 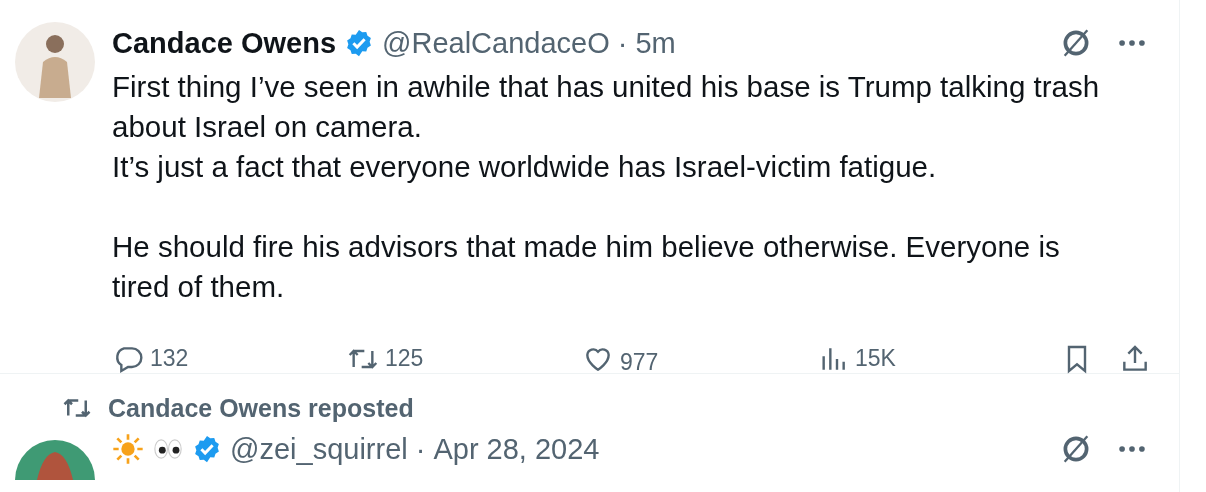 I want to click on display-name: Candace Owens, so click(x=224, y=43).